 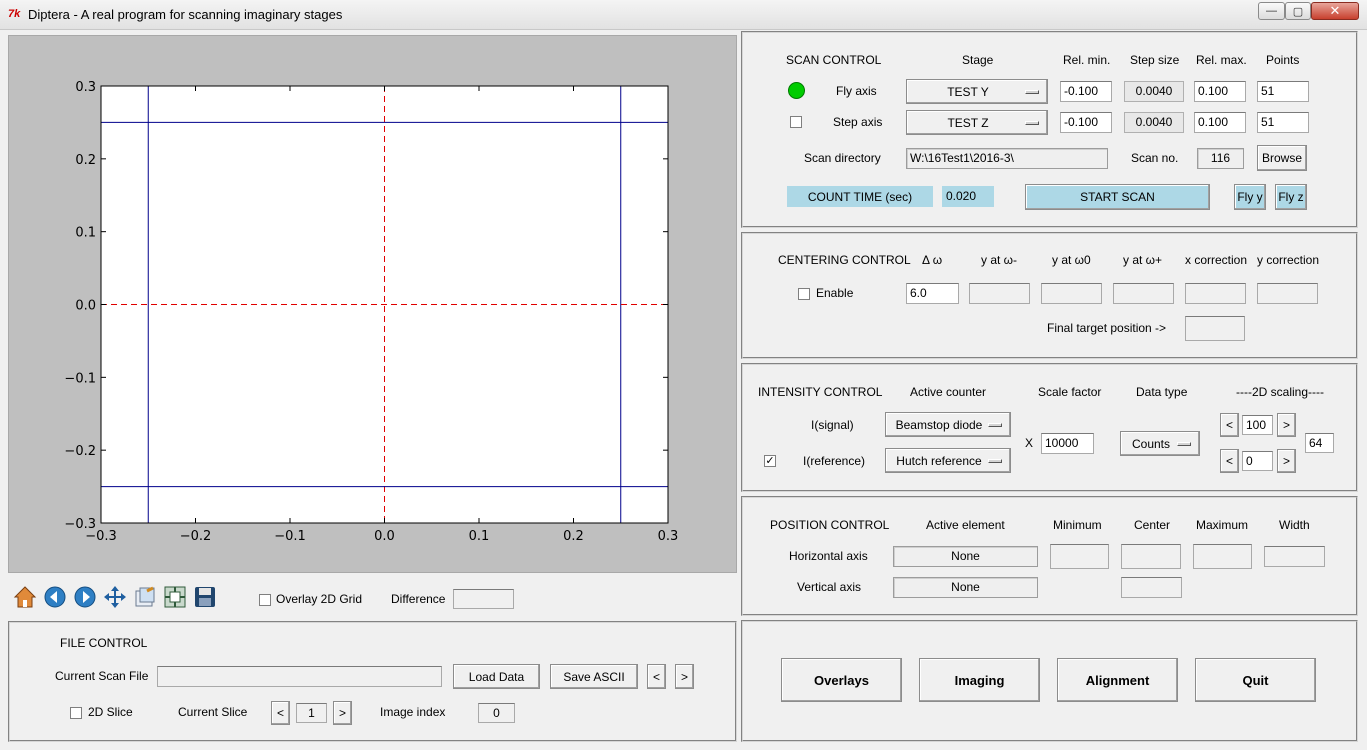 I want to click on maximize-button: ▢, so click(x=1298, y=11).